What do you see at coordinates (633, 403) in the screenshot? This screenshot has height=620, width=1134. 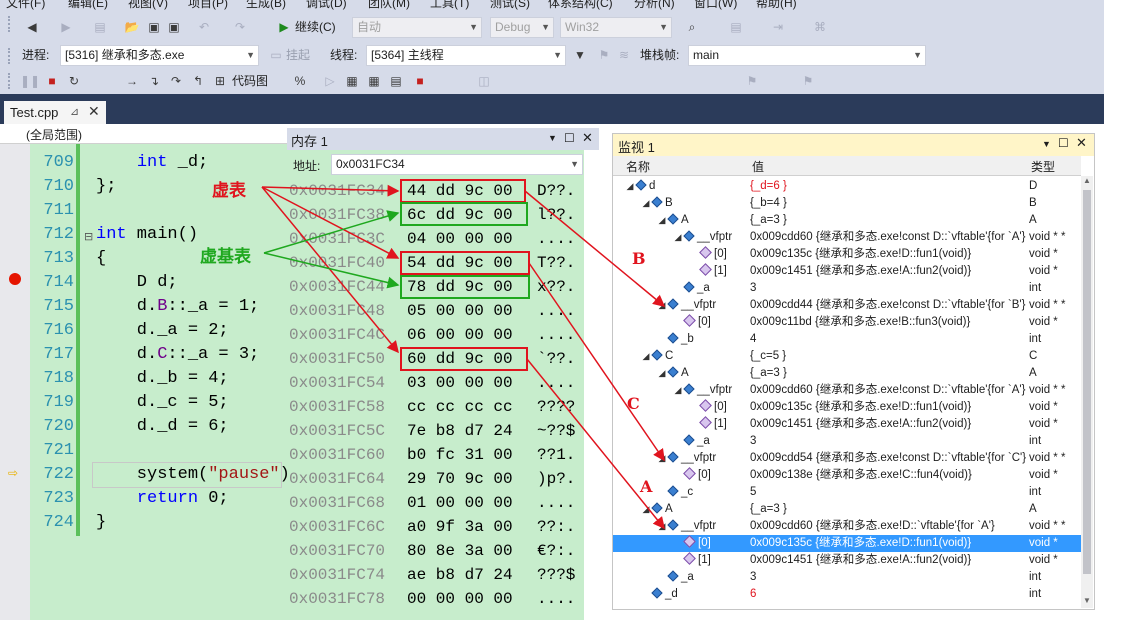 I see `annotation-c: C` at bounding box center [633, 403].